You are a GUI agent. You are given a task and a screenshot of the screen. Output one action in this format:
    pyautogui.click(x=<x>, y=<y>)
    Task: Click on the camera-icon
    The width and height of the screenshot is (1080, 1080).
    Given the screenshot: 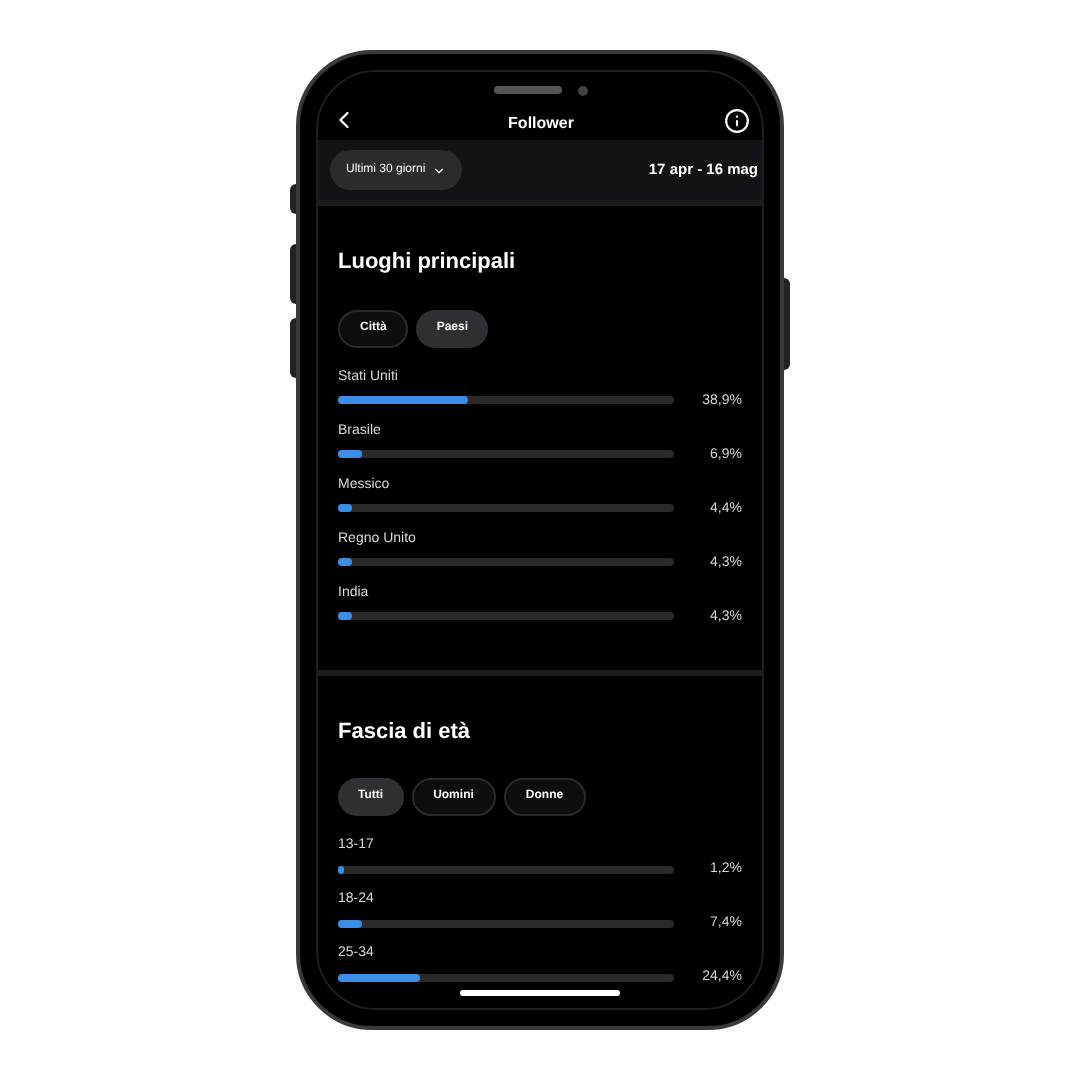 What is the action you would take?
    pyautogui.click(x=582, y=90)
    